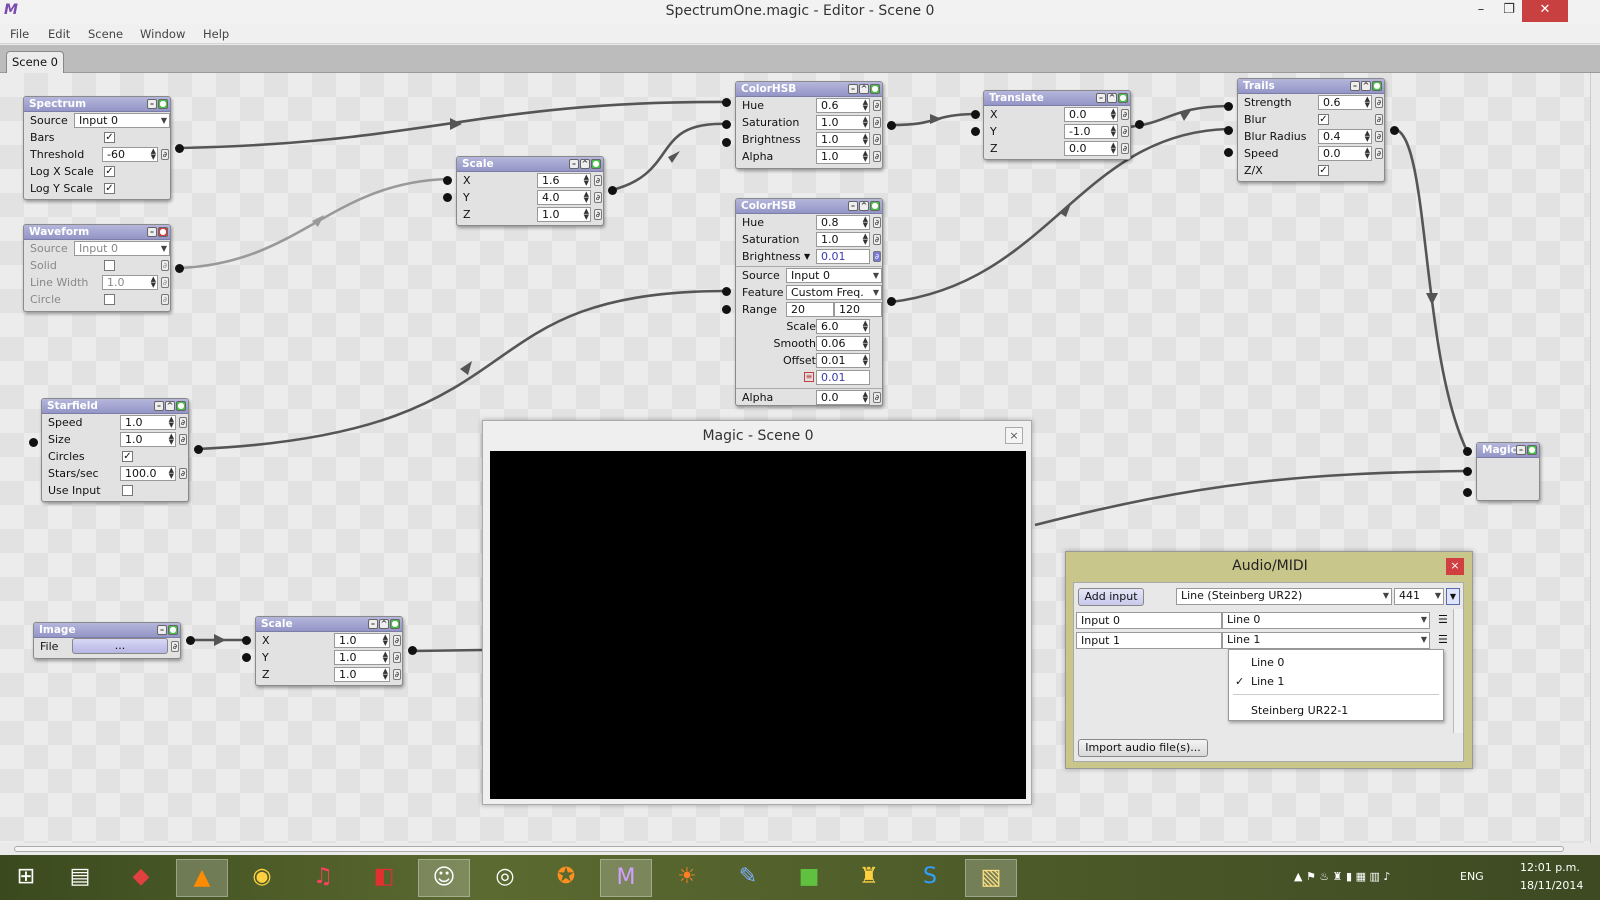  I want to click on y-field: 4.0 ▲ ▼, so click(564, 197).